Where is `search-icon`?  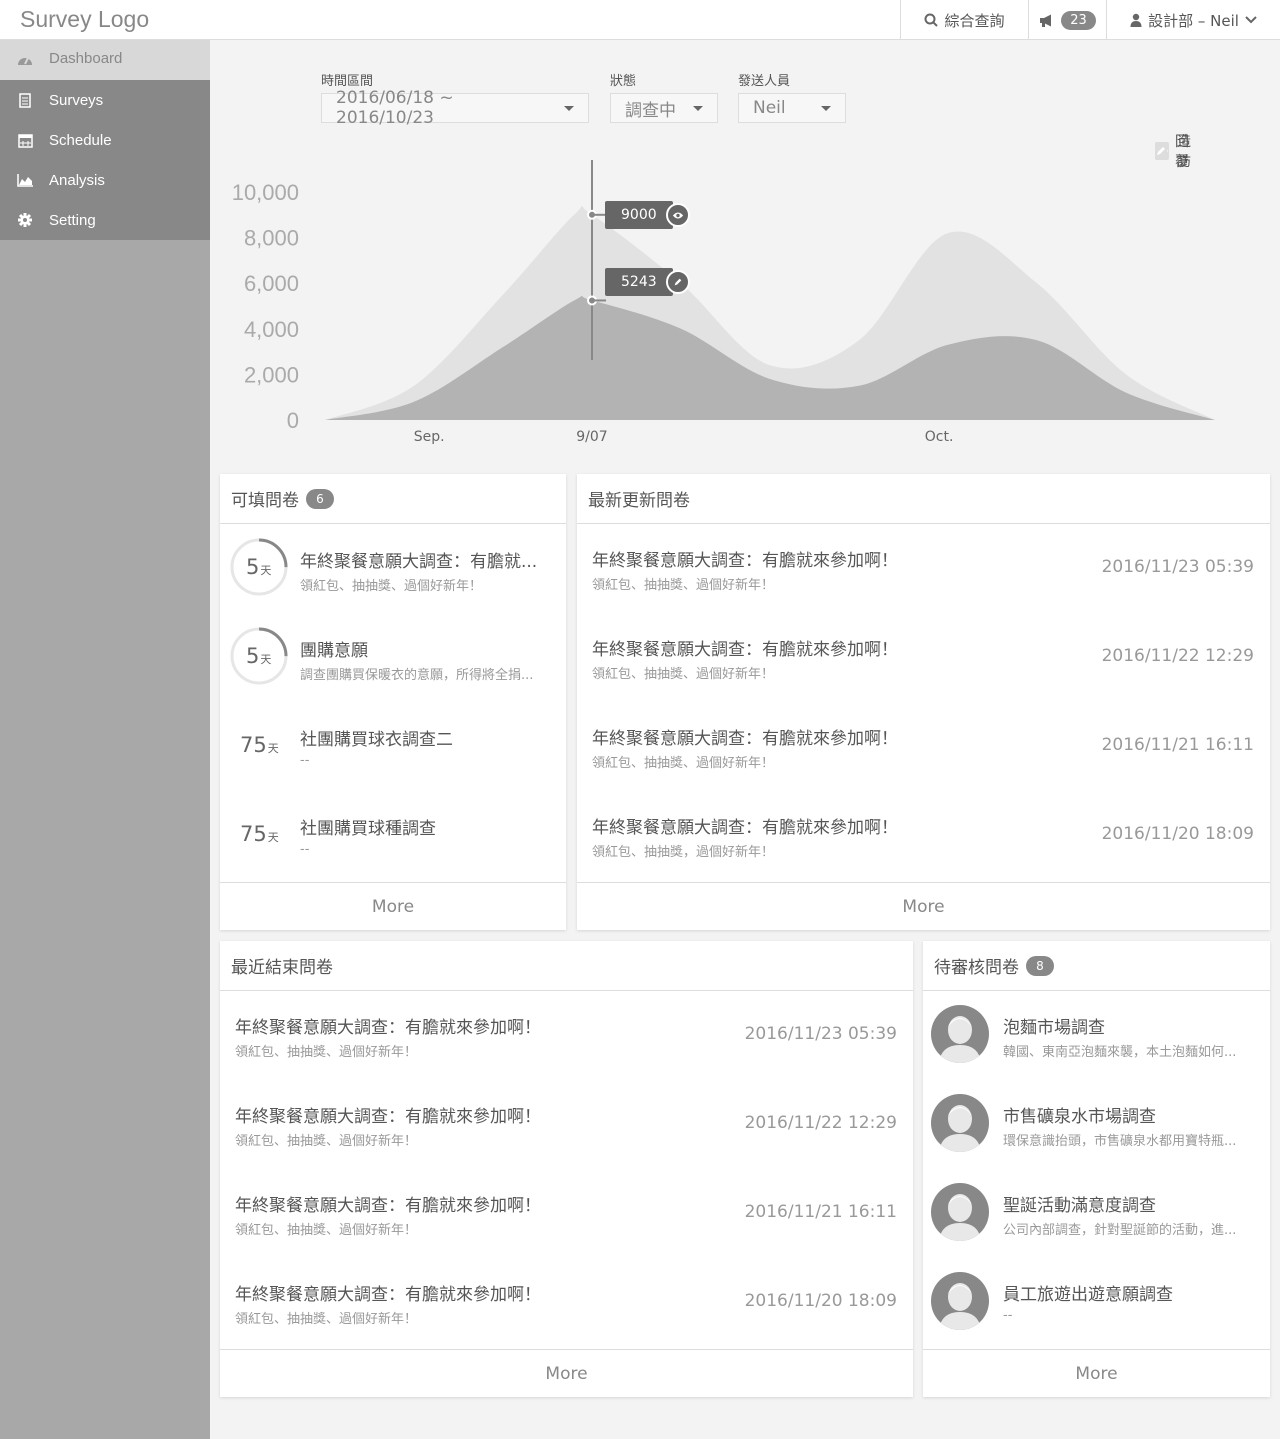
search-icon is located at coordinates (931, 20).